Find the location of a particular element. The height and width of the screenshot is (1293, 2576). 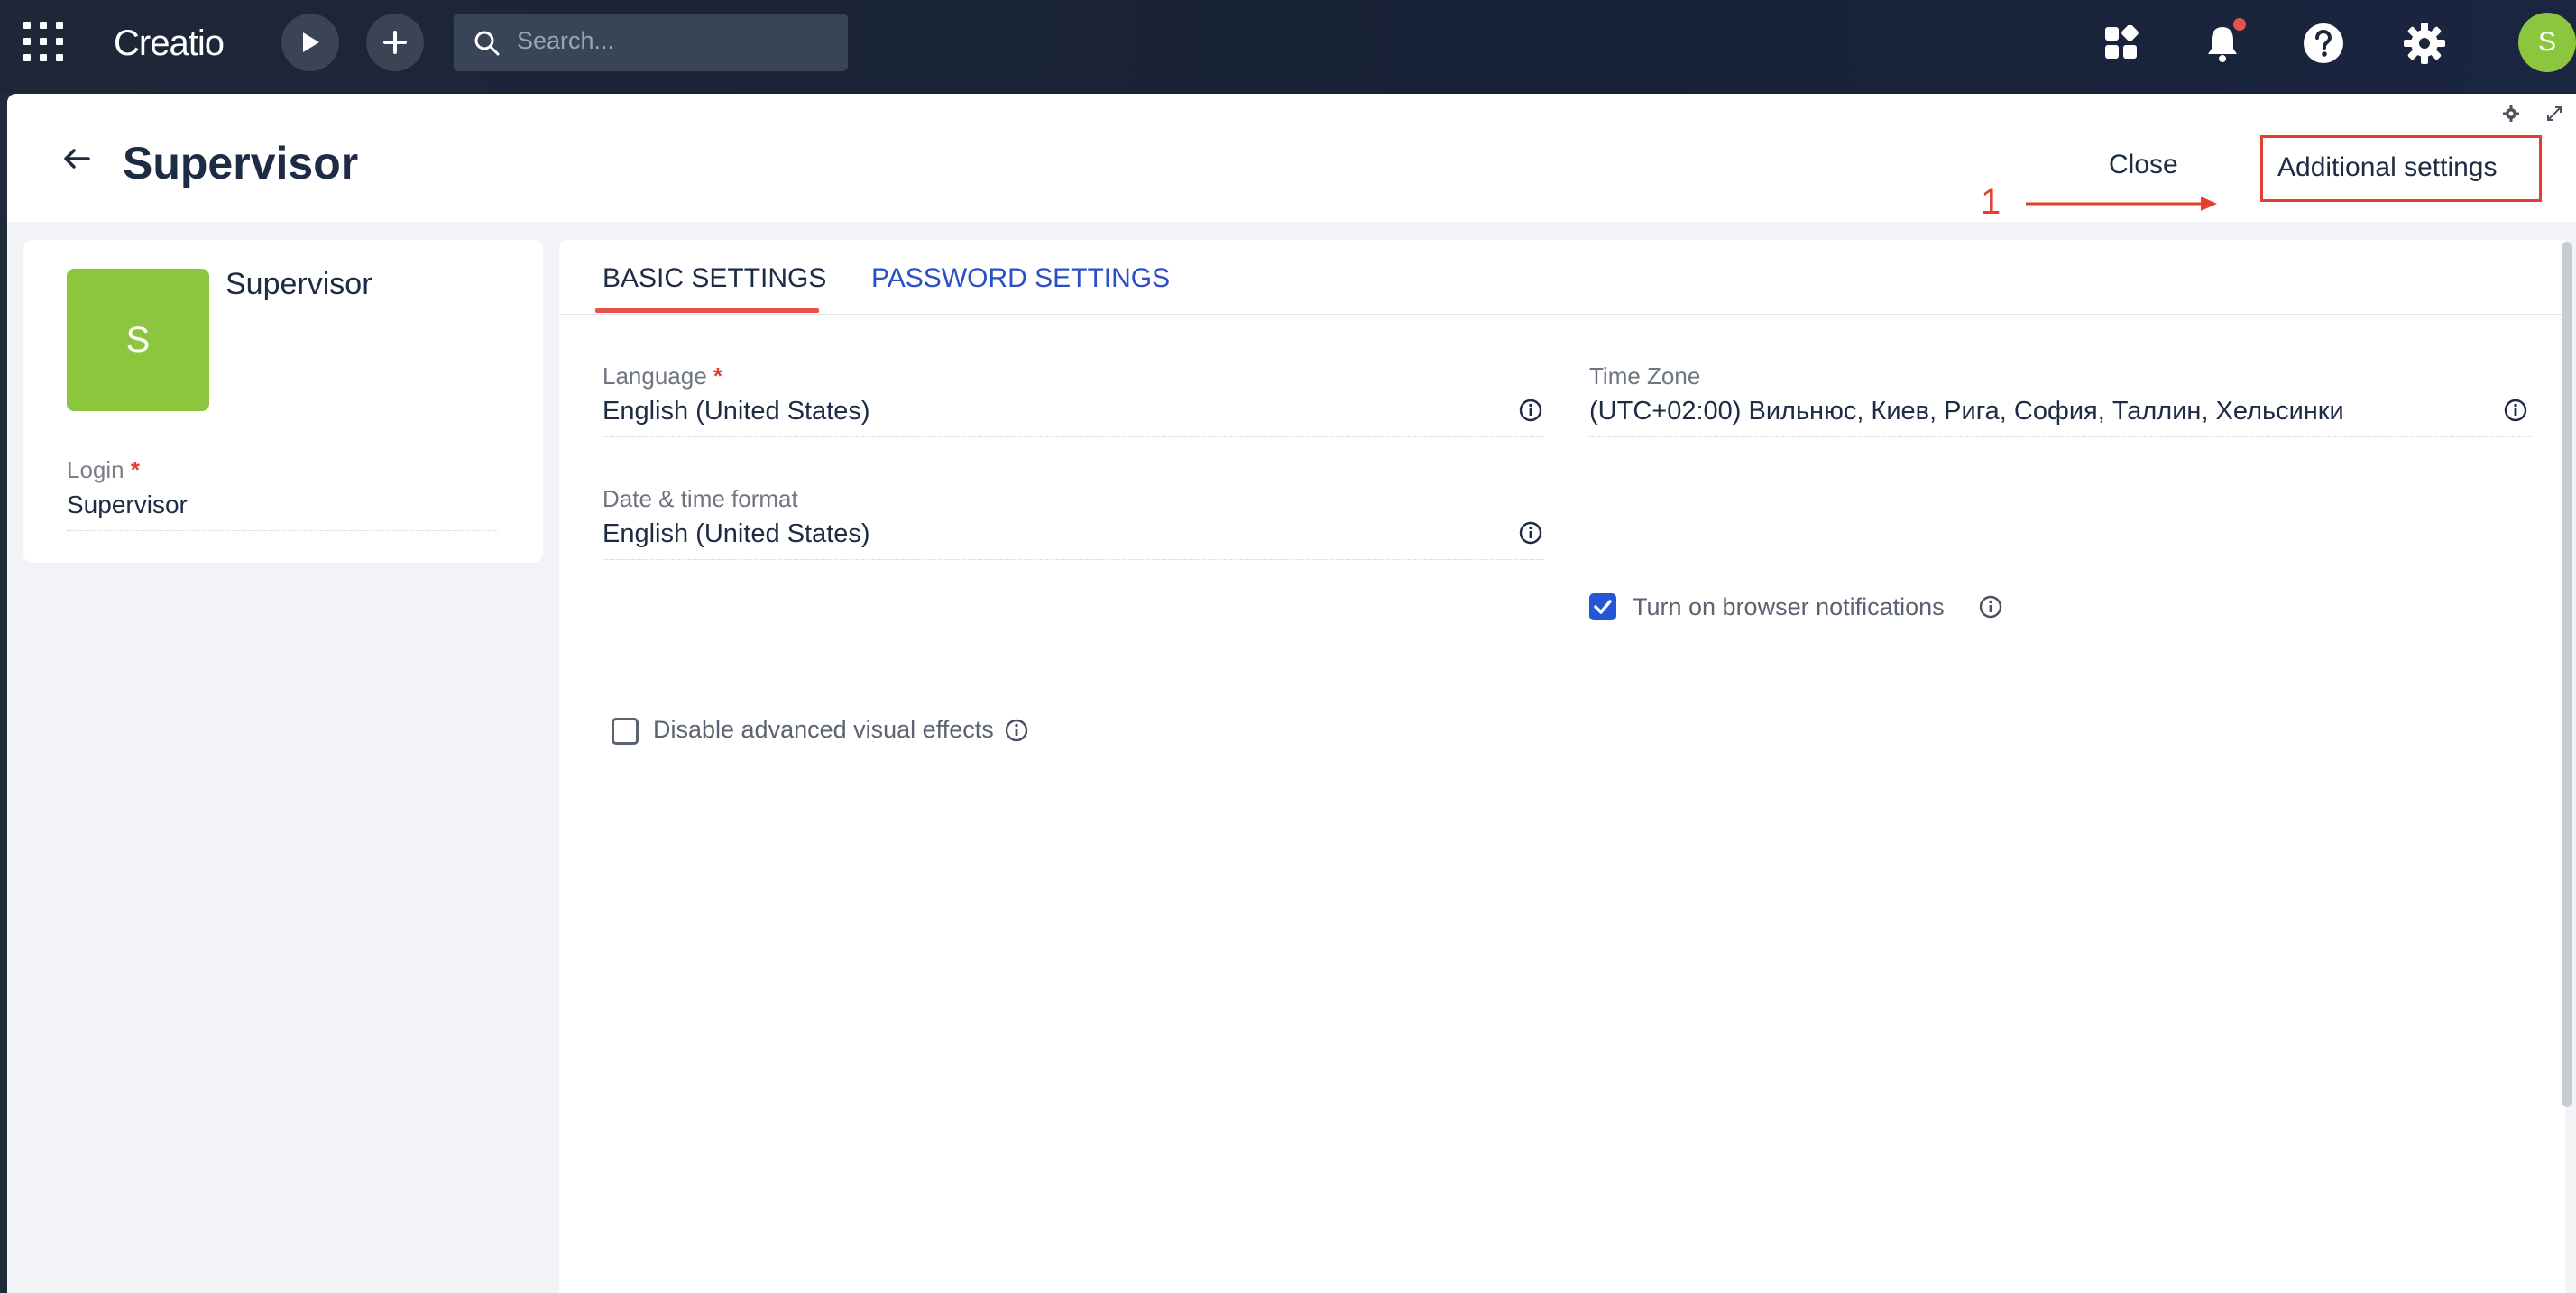

page-header: Supervisor Close Additional settings 1 is located at coordinates (1291, 158).